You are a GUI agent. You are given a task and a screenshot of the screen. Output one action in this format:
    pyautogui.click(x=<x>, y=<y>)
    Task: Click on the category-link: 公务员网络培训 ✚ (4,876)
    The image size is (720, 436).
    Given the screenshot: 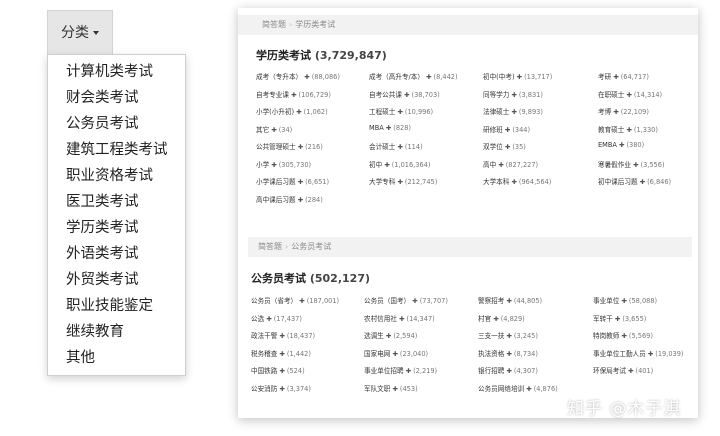 What is the action you would take?
    pyautogui.click(x=518, y=388)
    